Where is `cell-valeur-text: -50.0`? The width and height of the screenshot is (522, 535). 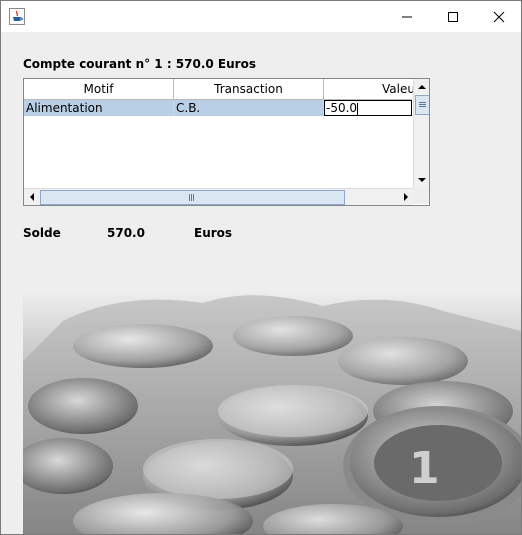 cell-valeur-text: -50.0 is located at coordinates (342, 108).